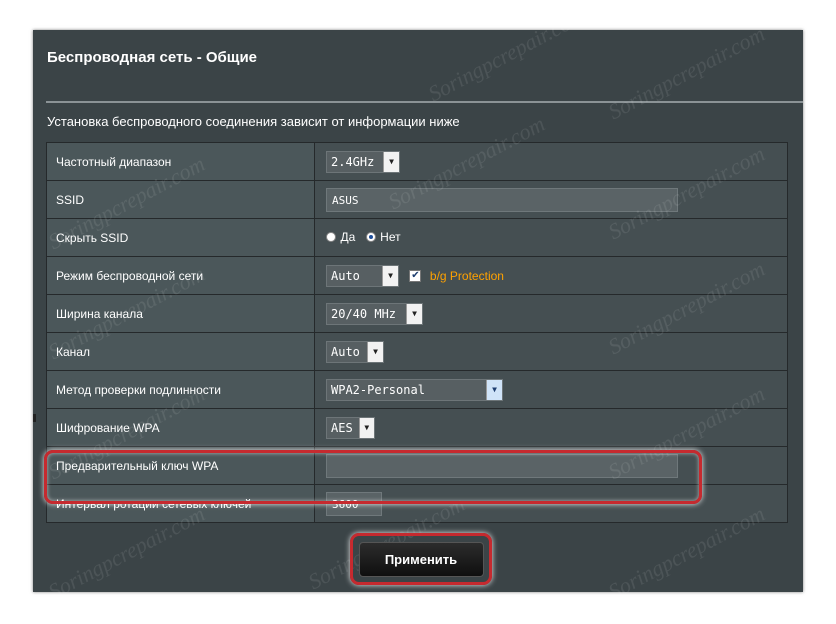 This screenshot has height=624, width=836. Describe the element at coordinates (417, 427) in the screenshot. I see `table-row: Шифрование WPA AES ▼` at that location.